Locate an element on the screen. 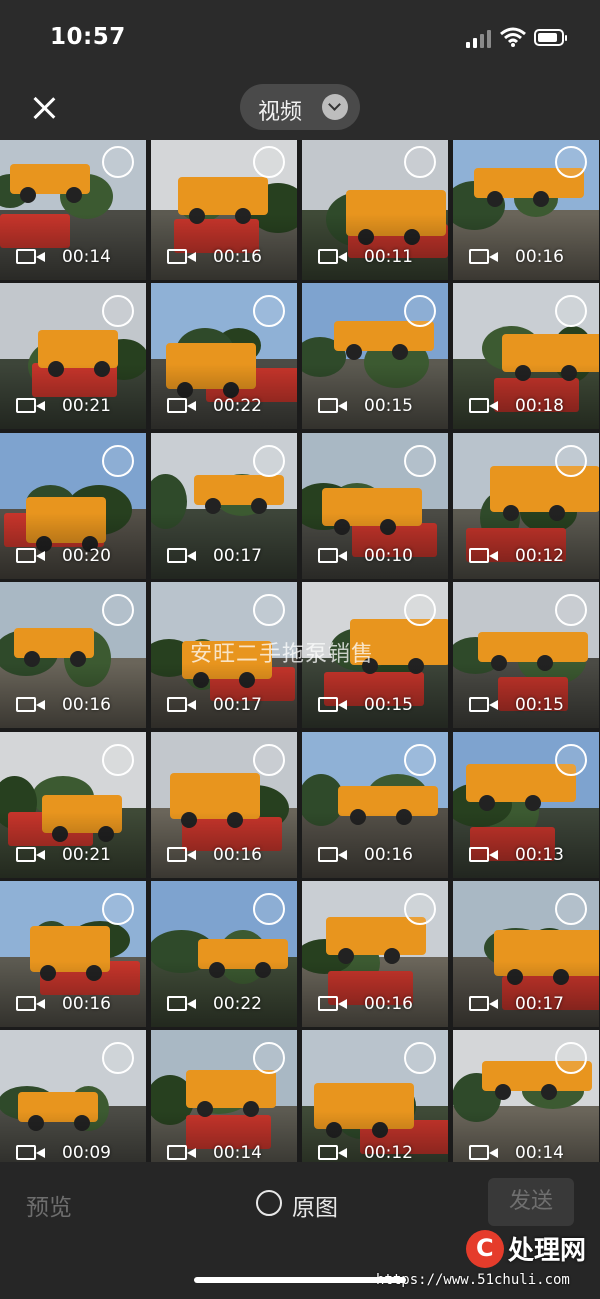  video-thumbnail: 00:13 is located at coordinates (526, 804).